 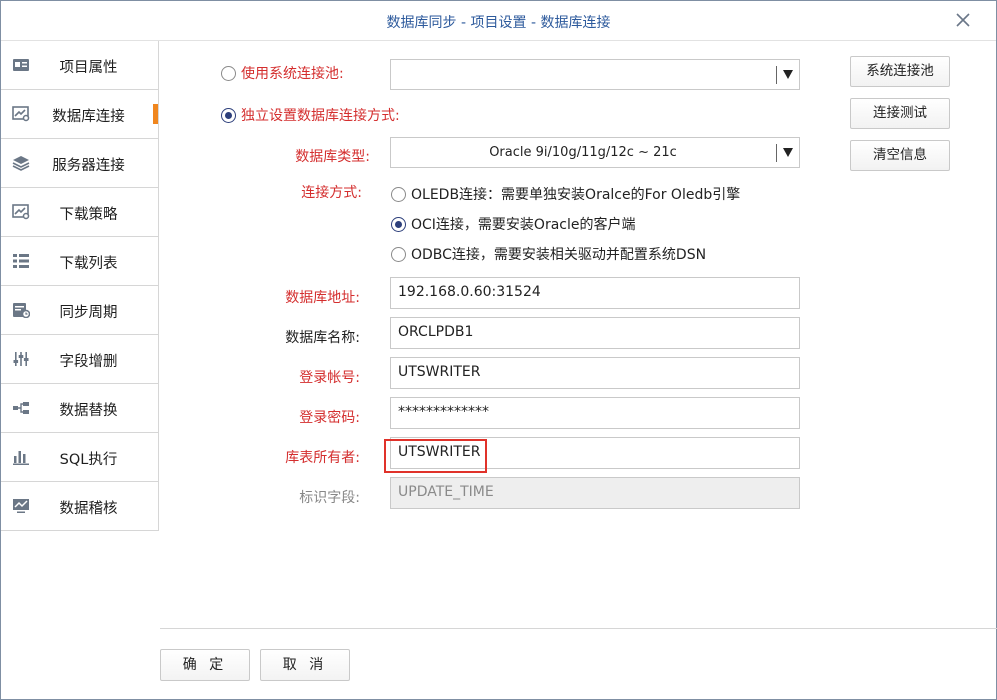 What do you see at coordinates (320, 116) in the screenshot?
I see `radio-independent-label: 独立设置数据库连接方式:` at bounding box center [320, 116].